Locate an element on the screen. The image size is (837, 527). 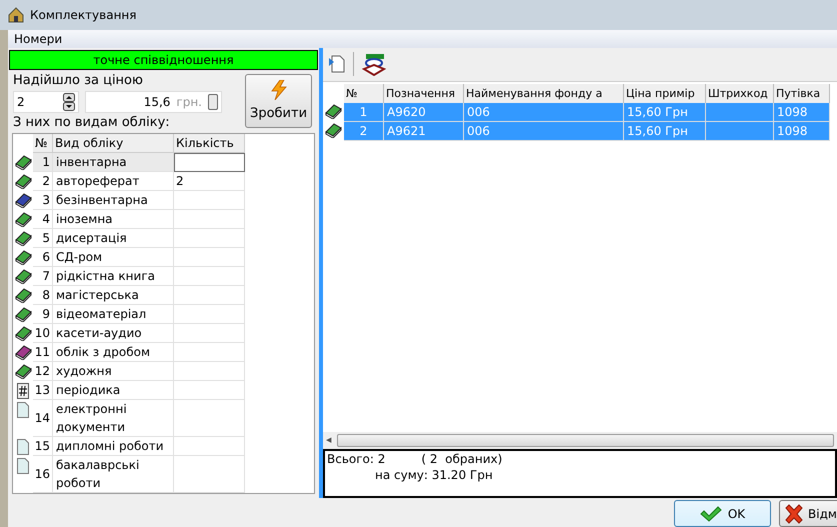
type-cell: облік з дробом is located at coordinates (113, 352).